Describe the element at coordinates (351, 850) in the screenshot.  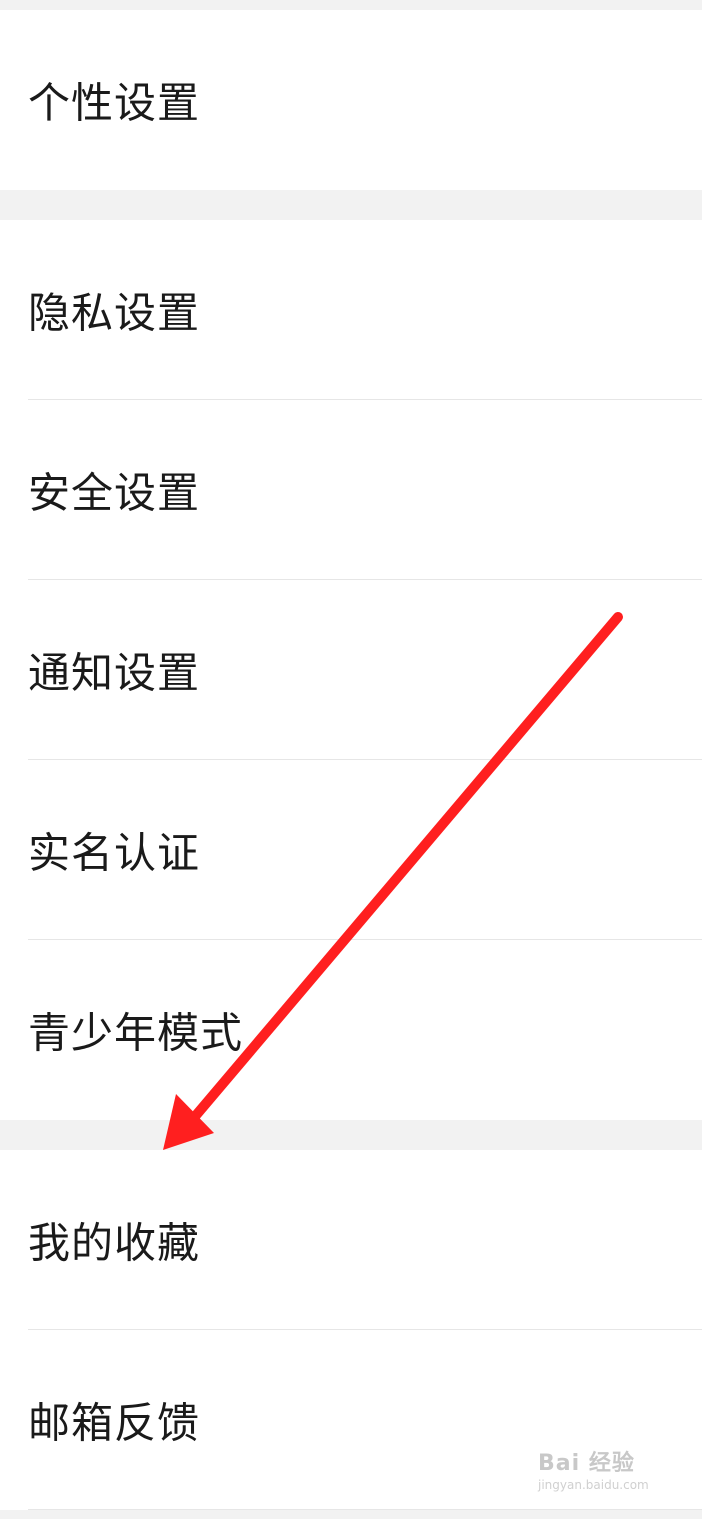
I see `settings-item-real-name-verification: 实名认证` at that location.